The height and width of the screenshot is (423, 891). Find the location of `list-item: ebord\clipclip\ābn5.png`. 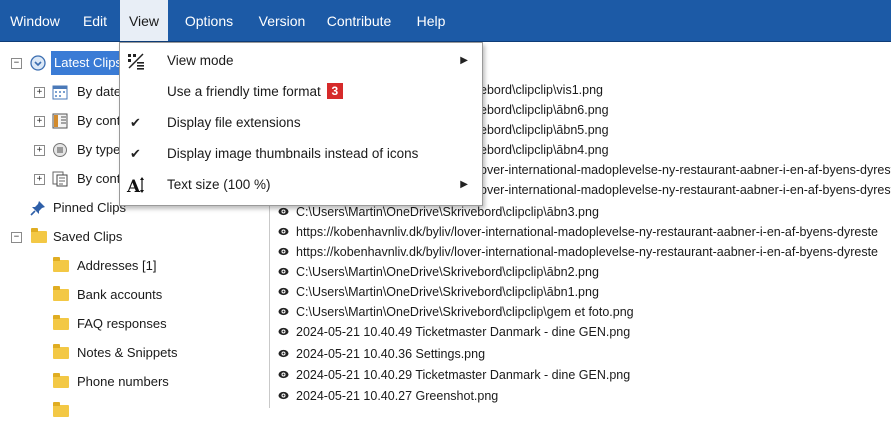

list-item: ebord\clipclip\ābn5.png is located at coordinates (544, 130).